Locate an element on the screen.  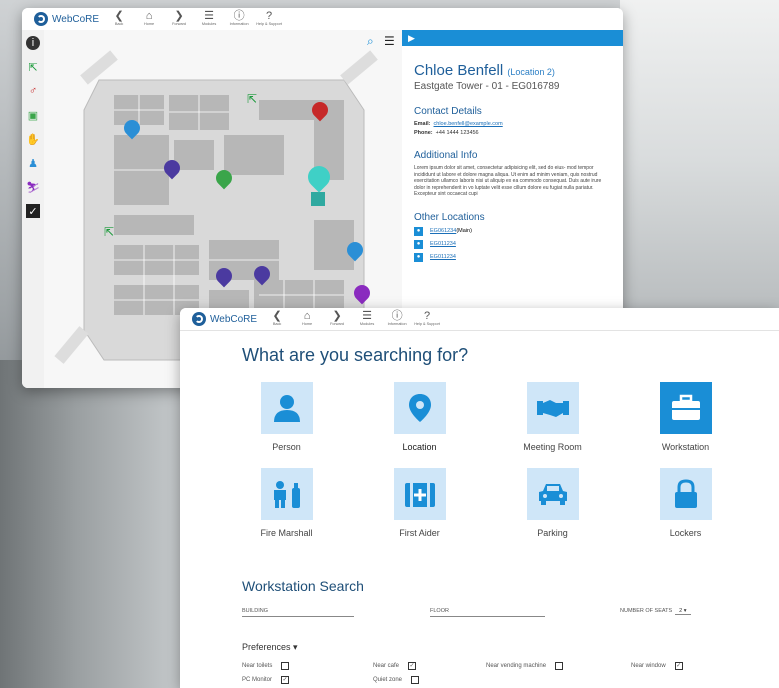
person-name: Chloe Benfell (Location 2) is located at coordinates (518, 70).